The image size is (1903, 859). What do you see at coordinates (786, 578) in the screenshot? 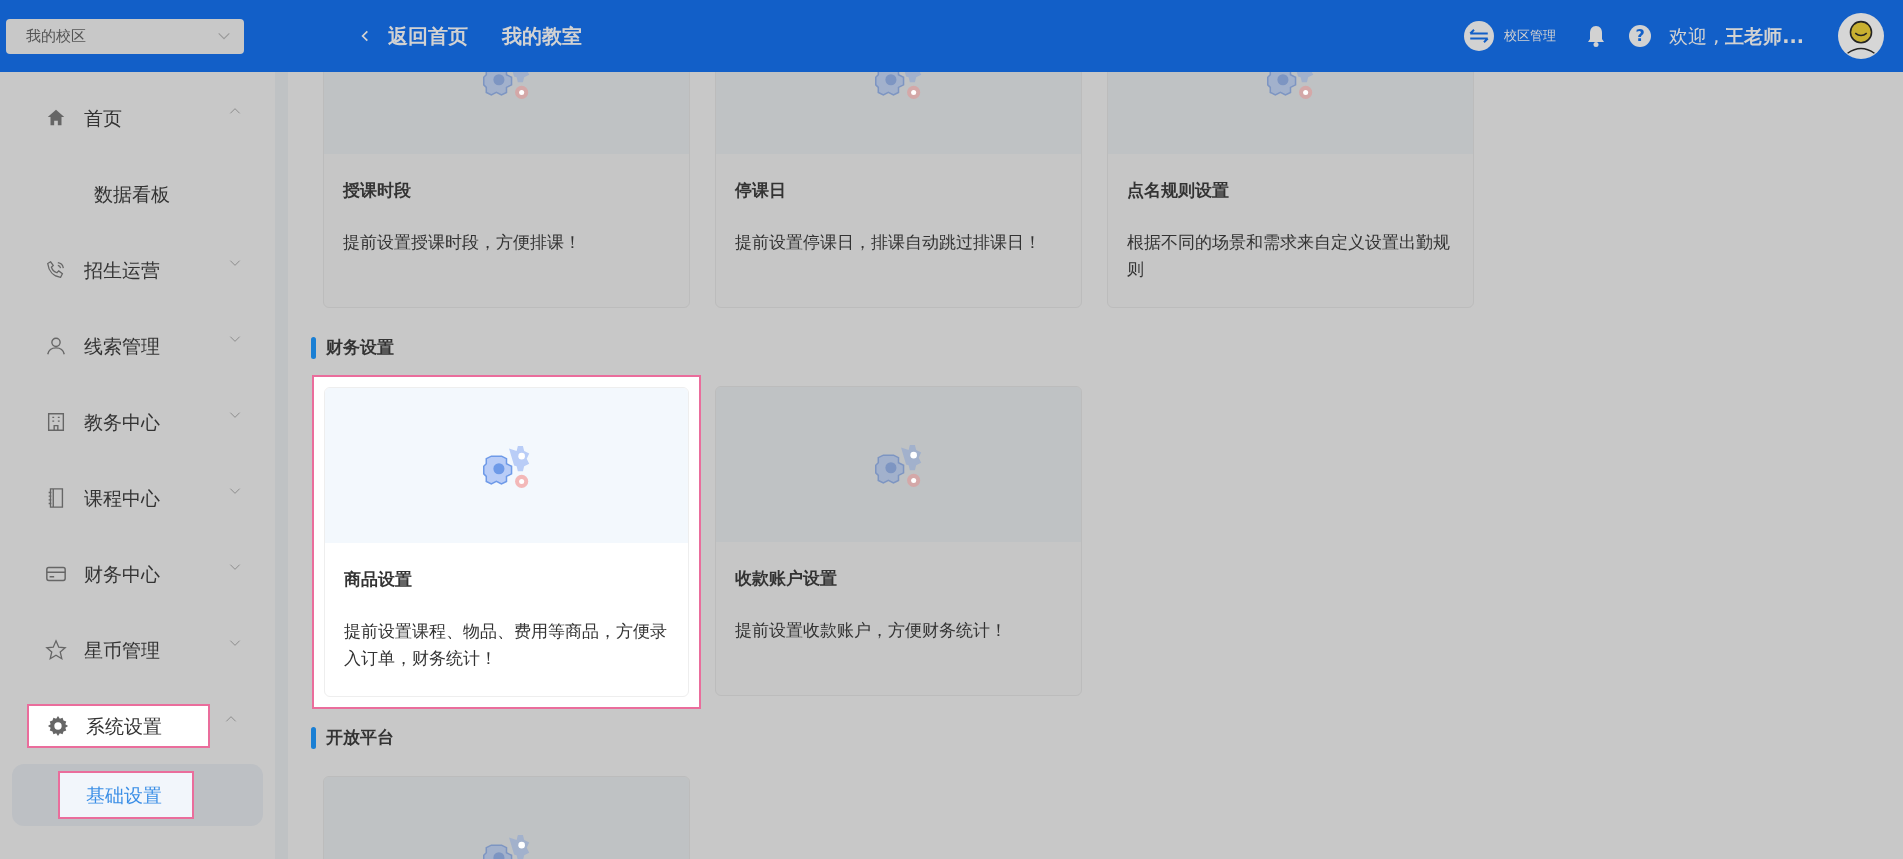
I see `card-title: 收款账户设置` at bounding box center [786, 578].